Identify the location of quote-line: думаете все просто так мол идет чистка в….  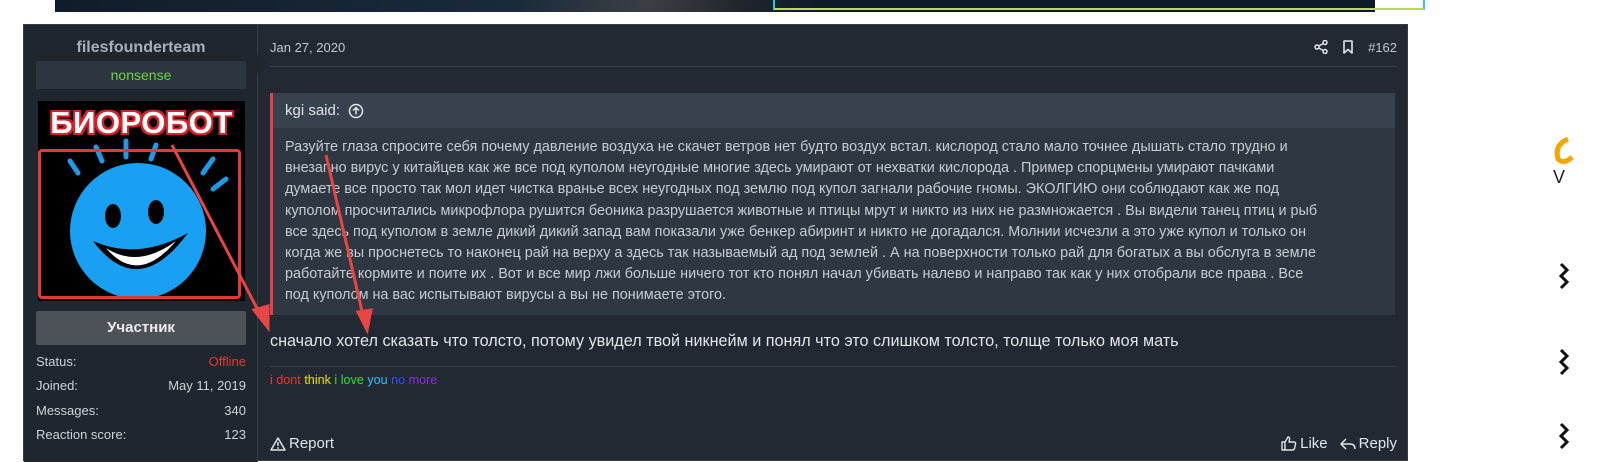
(782, 189).